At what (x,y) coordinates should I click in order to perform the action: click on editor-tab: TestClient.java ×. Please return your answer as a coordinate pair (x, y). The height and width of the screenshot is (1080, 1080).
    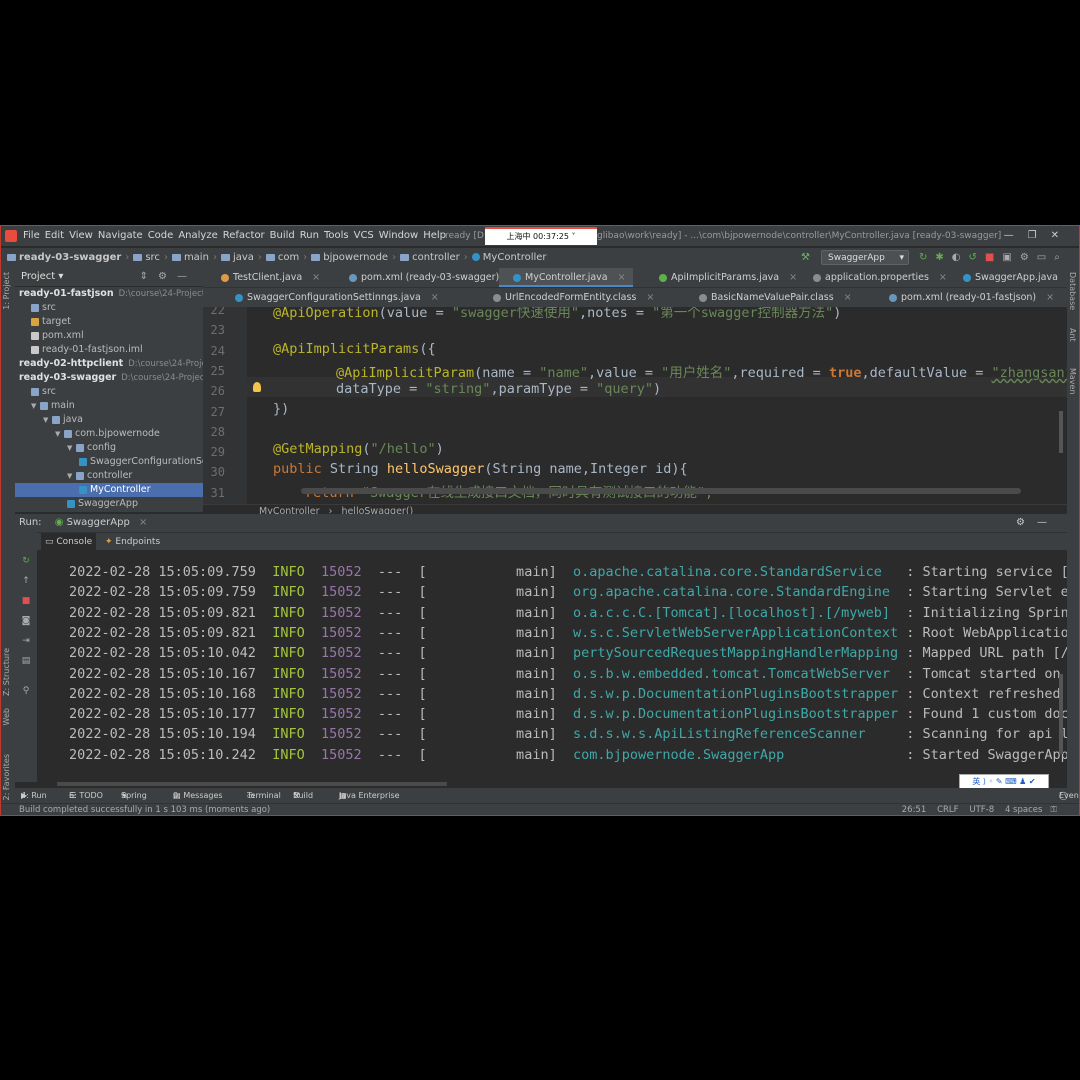
    Looking at the image, I should click on (265, 277).